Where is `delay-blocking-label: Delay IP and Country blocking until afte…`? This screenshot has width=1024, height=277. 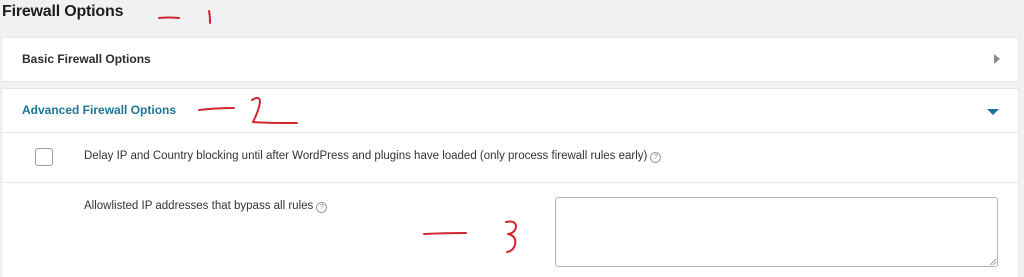 delay-blocking-label: Delay IP and Country blocking until afte… is located at coordinates (373, 156).